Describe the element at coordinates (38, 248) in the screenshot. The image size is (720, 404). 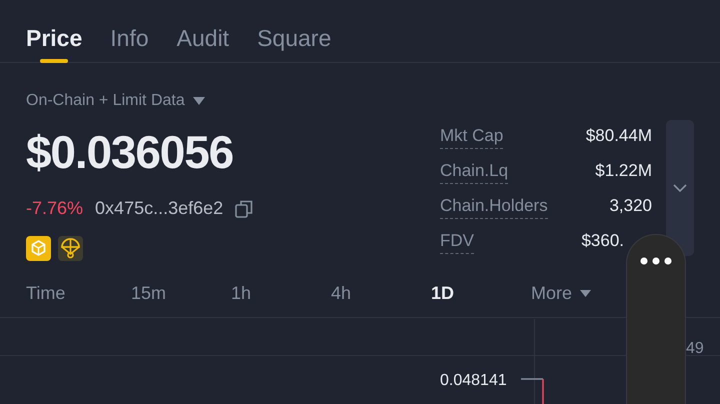
I see `cube-icon` at that location.